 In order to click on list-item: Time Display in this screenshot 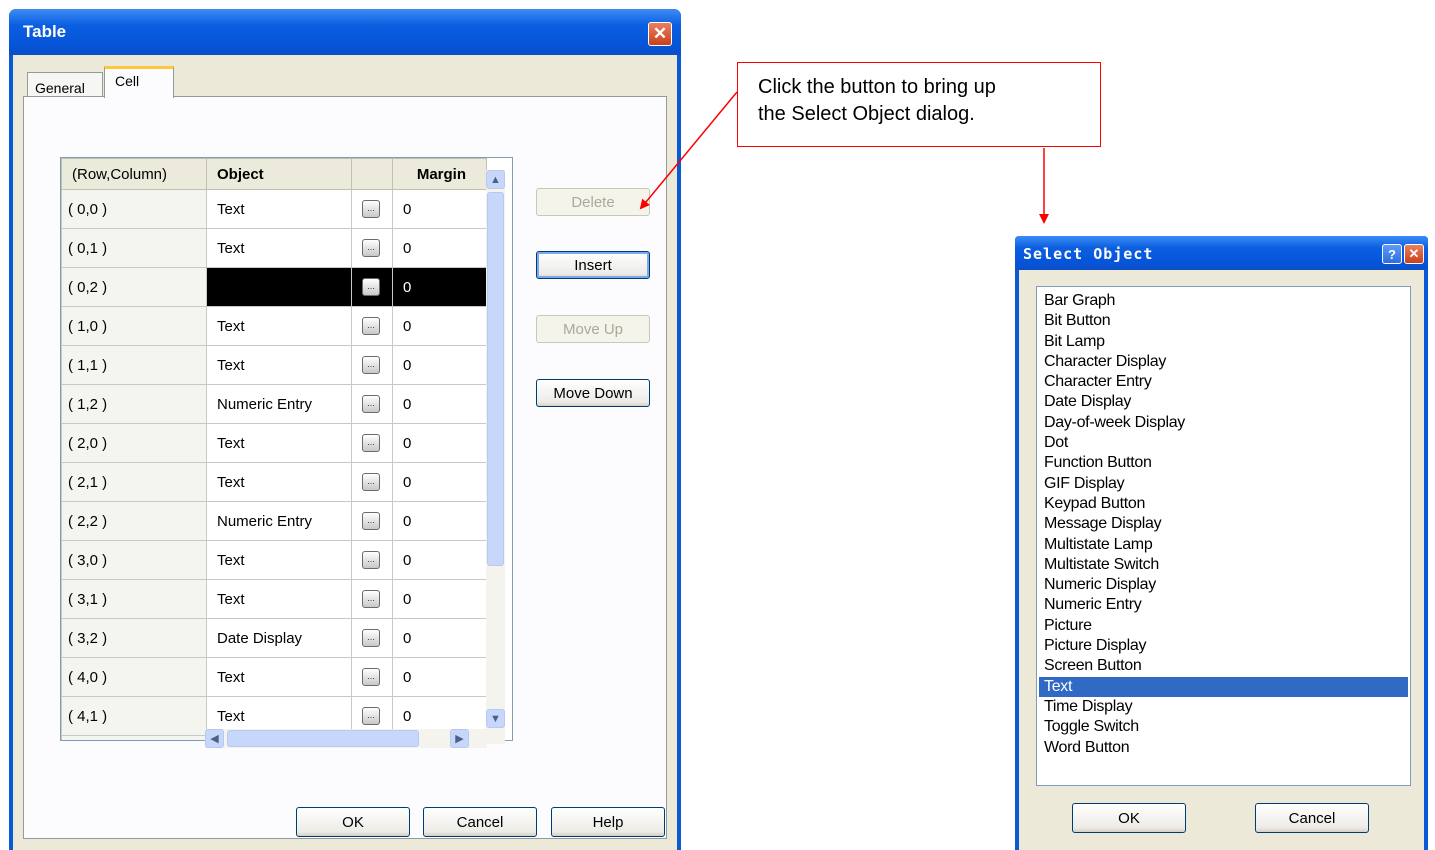, I will do `click(1223, 707)`.